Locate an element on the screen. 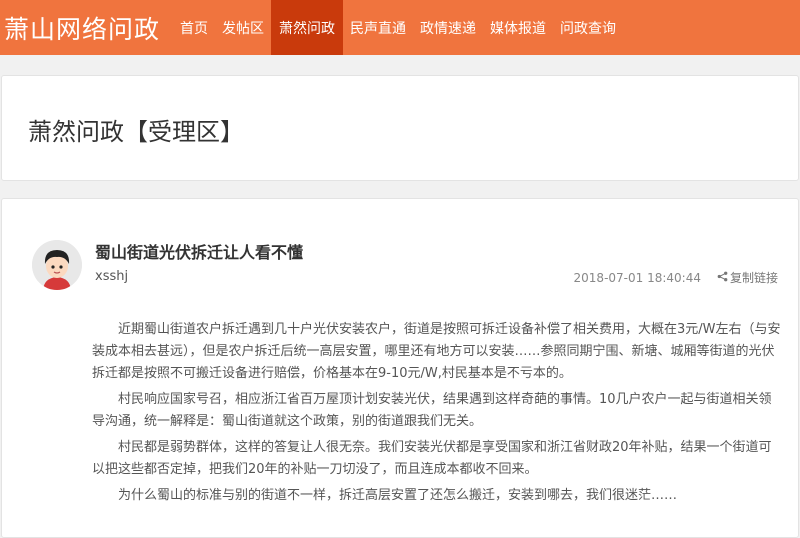 This screenshot has width=800, height=538. copy-link-label: 复制链接 is located at coordinates (753, 278).